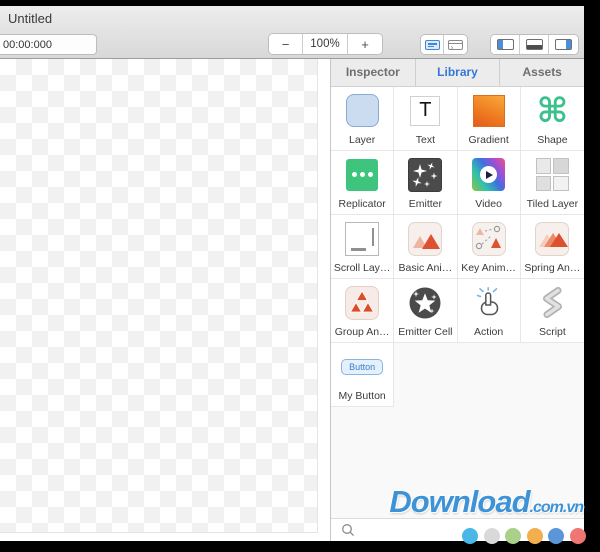  I want to click on library-item-script: Script, so click(552, 311).